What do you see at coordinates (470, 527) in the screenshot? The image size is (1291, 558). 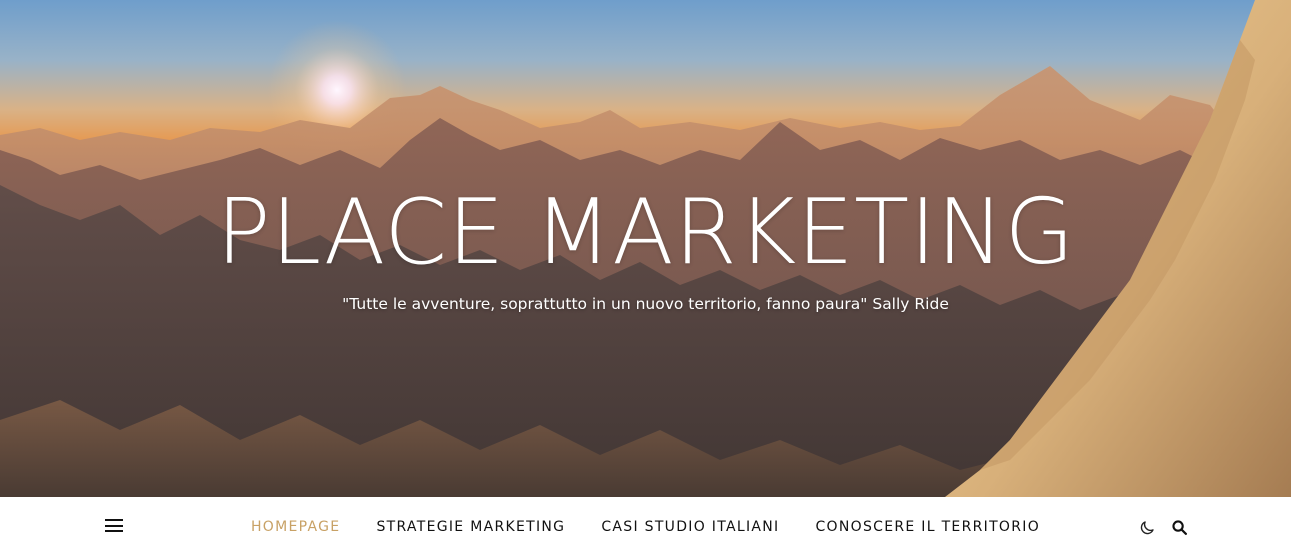 I see `nav-item-strategie-marketing: STRATEGIE MARKETING` at bounding box center [470, 527].